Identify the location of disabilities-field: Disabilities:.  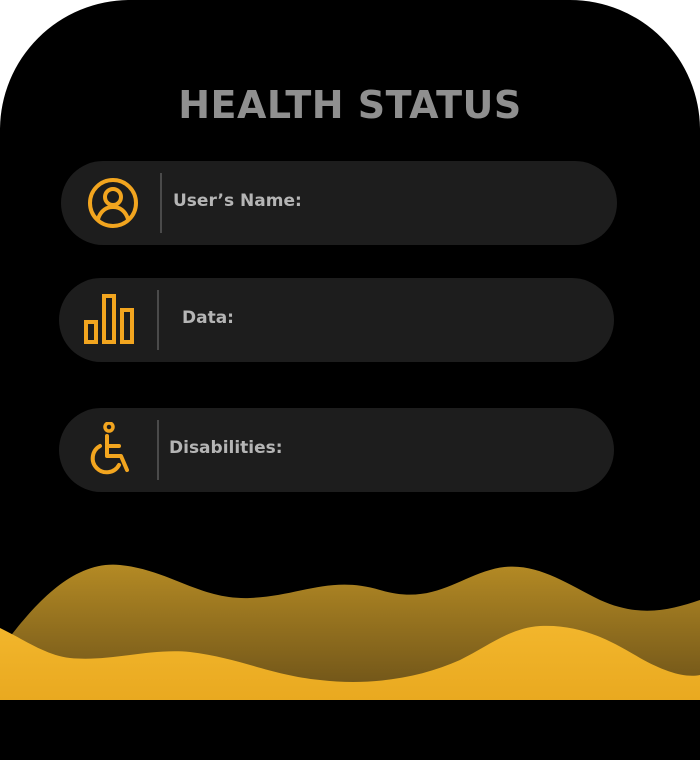
(336, 450).